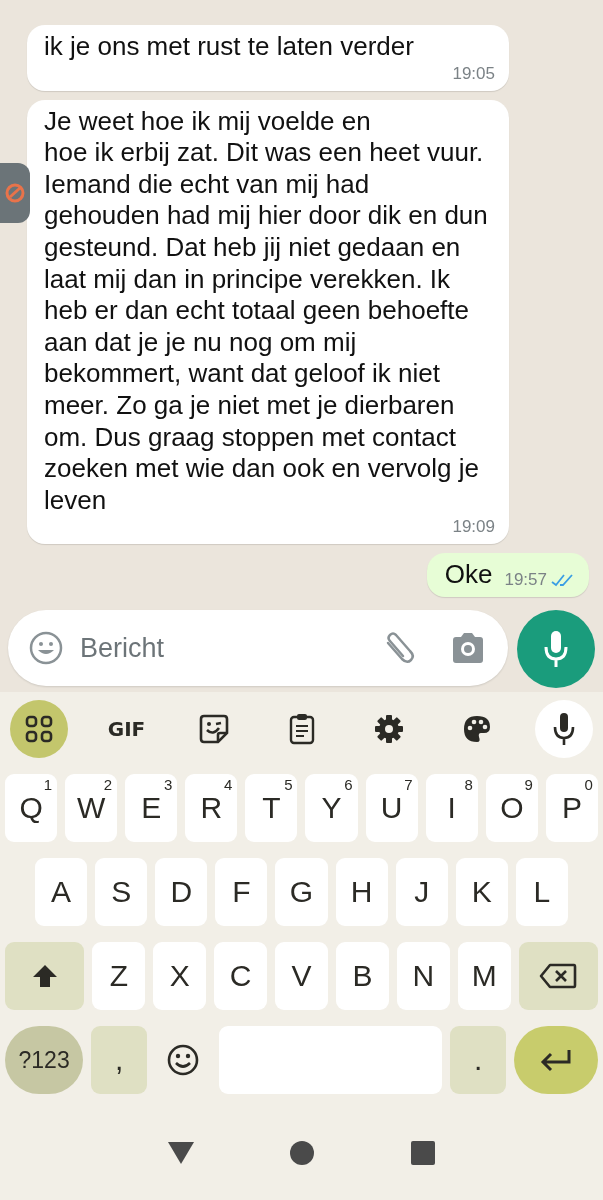 The height and width of the screenshot is (1200, 603). I want to click on message-time: 19:05, so click(473, 73).